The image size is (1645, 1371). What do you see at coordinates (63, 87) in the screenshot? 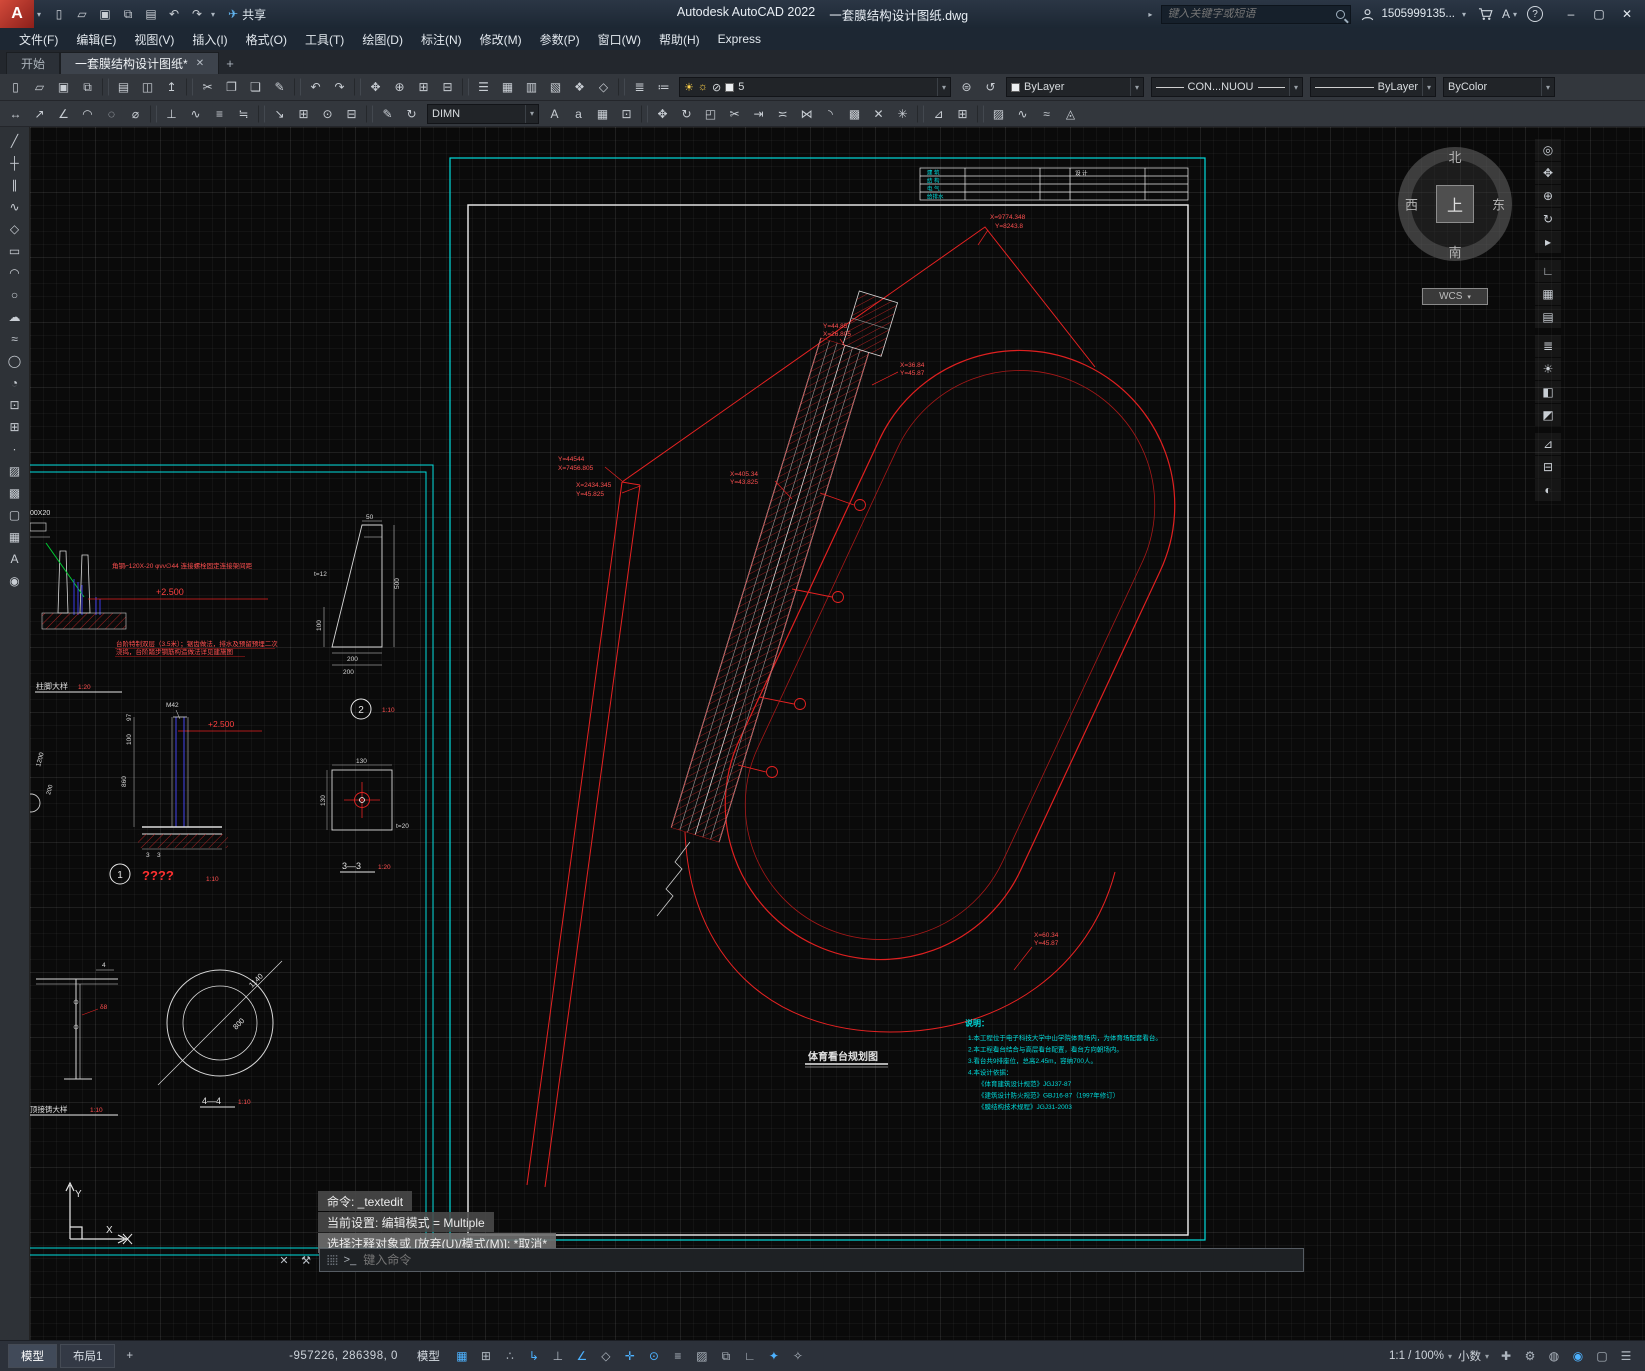
I see `save-icon: ▣` at bounding box center [63, 87].